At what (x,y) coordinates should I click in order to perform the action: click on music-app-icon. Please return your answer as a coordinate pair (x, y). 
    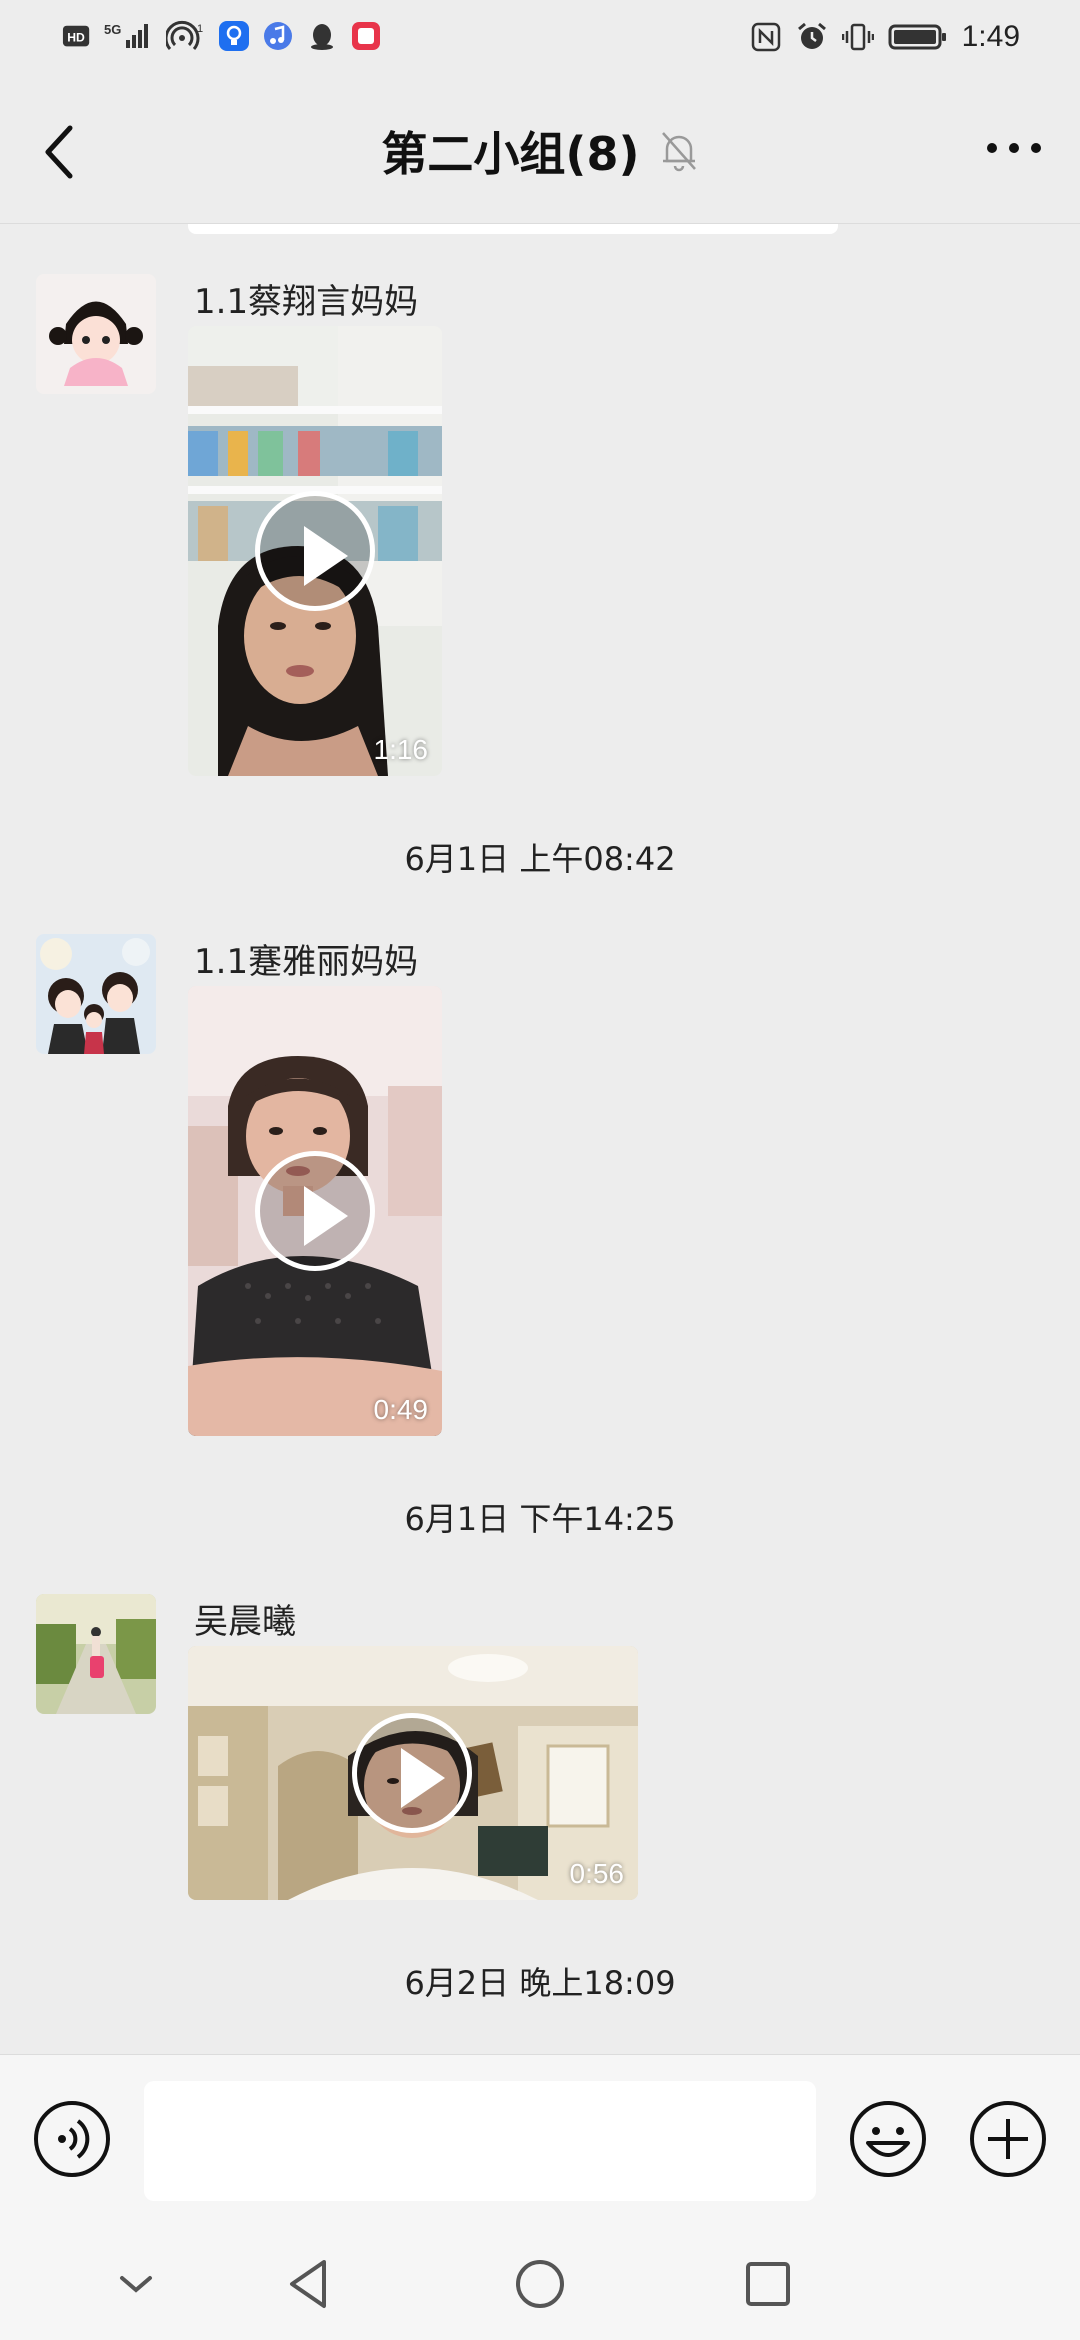
    Looking at the image, I should click on (278, 36).